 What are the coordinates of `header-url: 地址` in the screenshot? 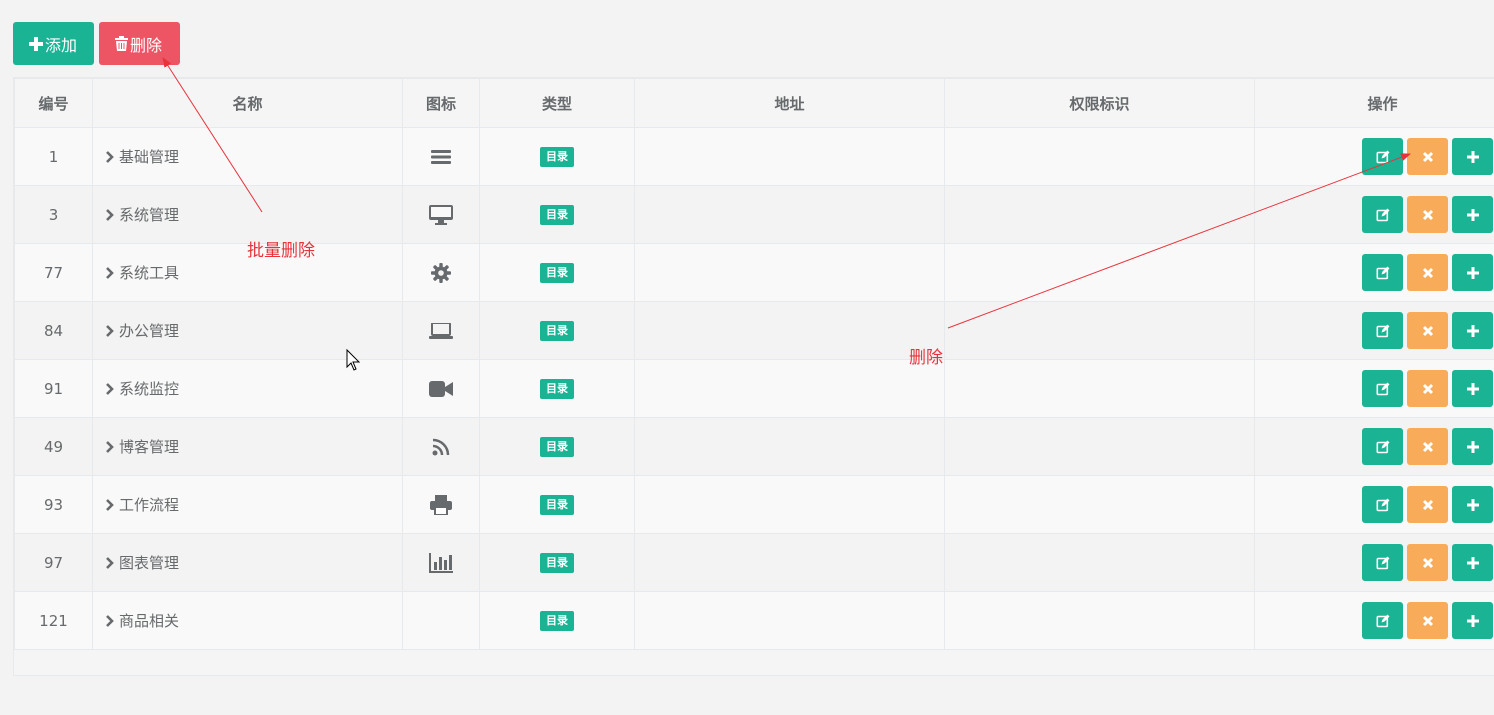 It's located at (789, 103).